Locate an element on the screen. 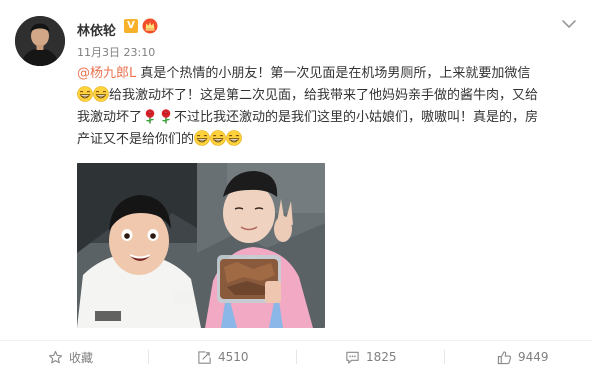  post-text-line: 产证又不是给你们的 is located at coordinates (329, 140).